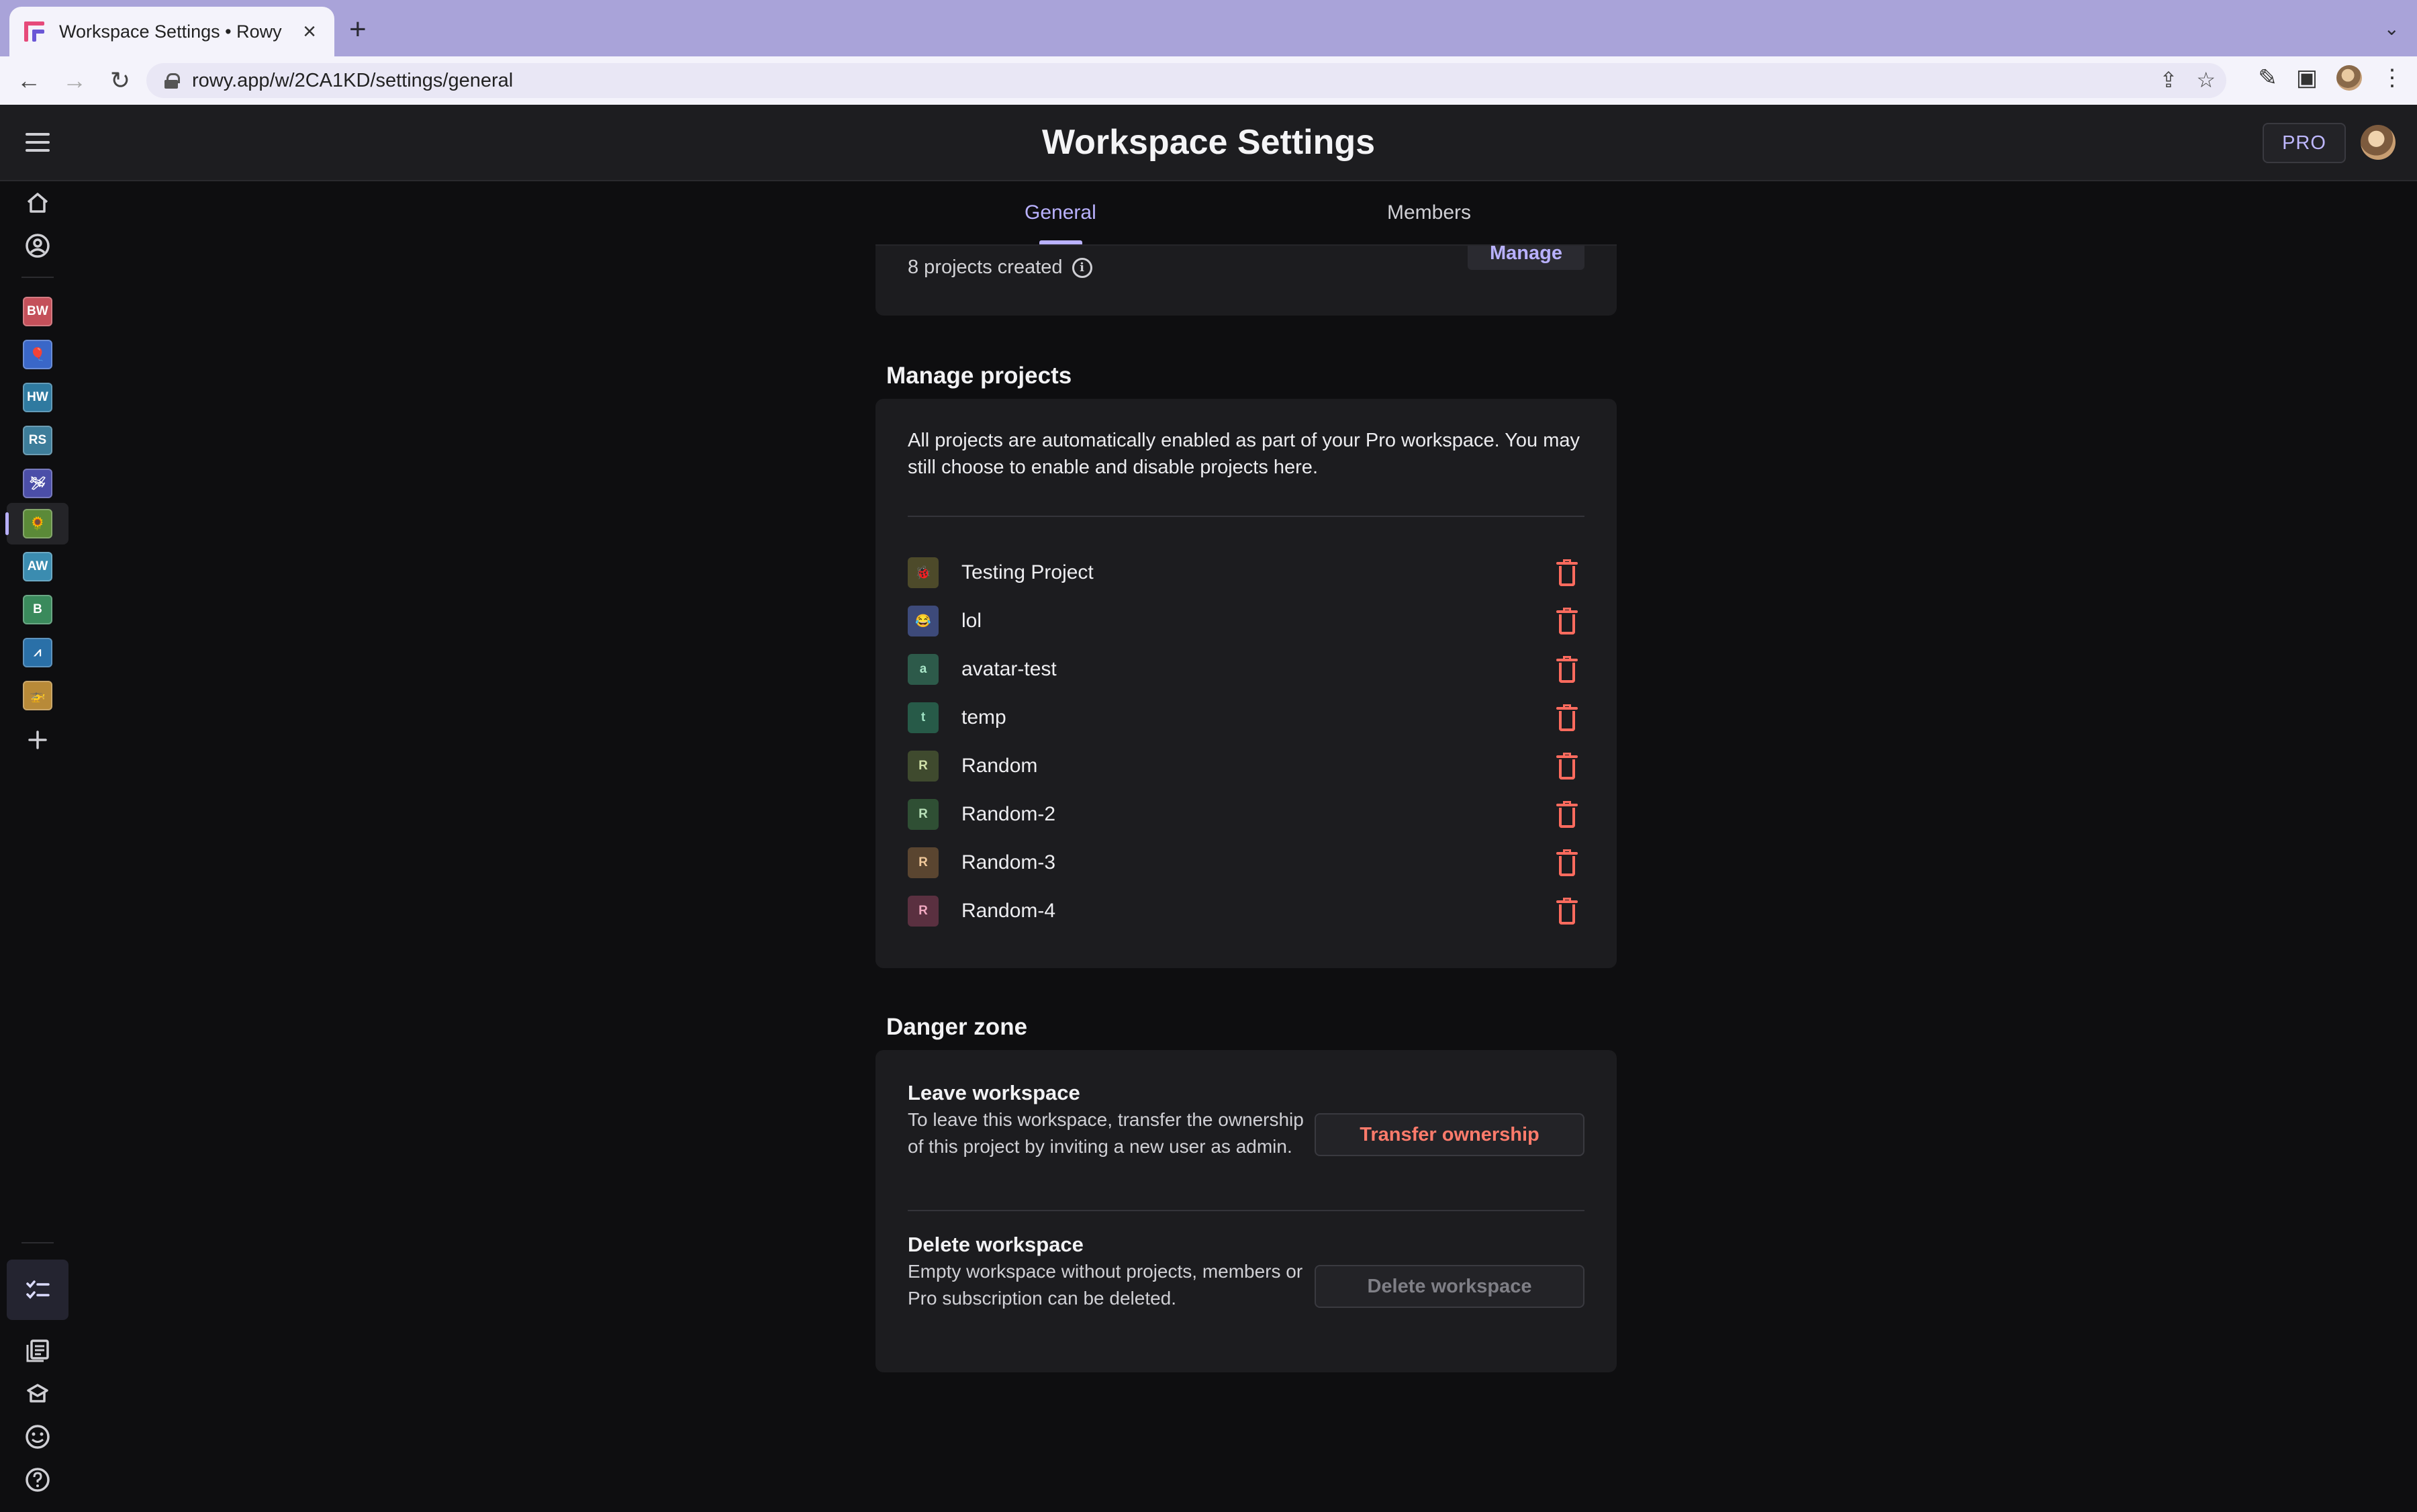  I want to click on sidebar-project-2: HW, so click(37, 397).